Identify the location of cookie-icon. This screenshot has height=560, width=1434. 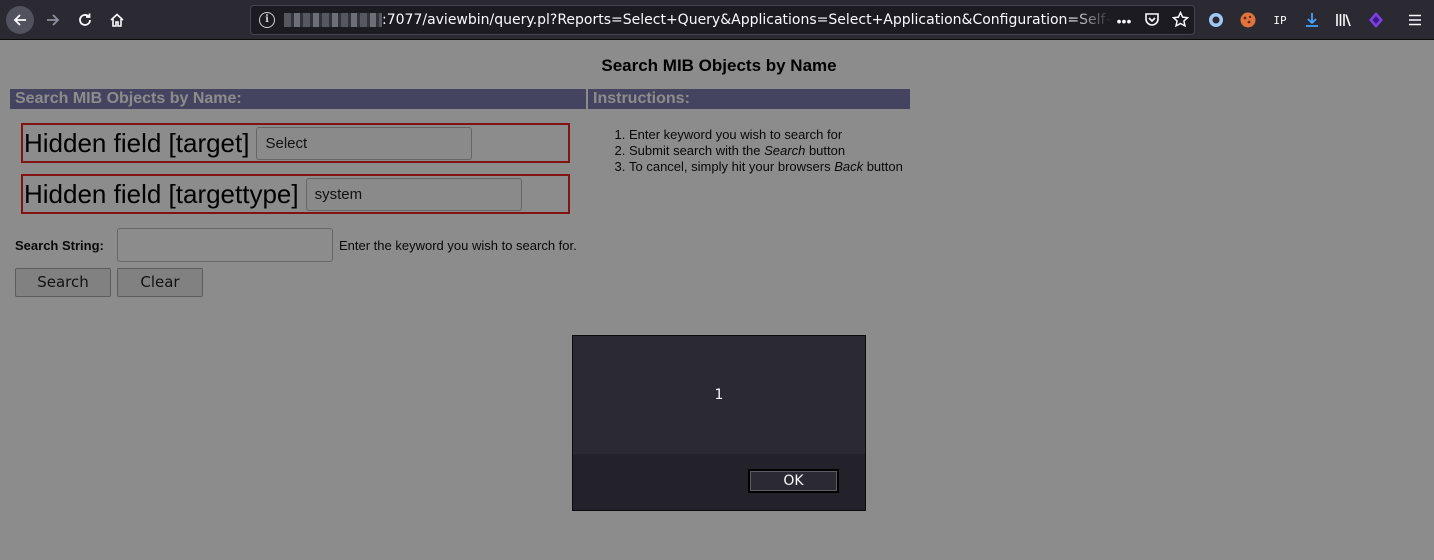
(1248, 20).